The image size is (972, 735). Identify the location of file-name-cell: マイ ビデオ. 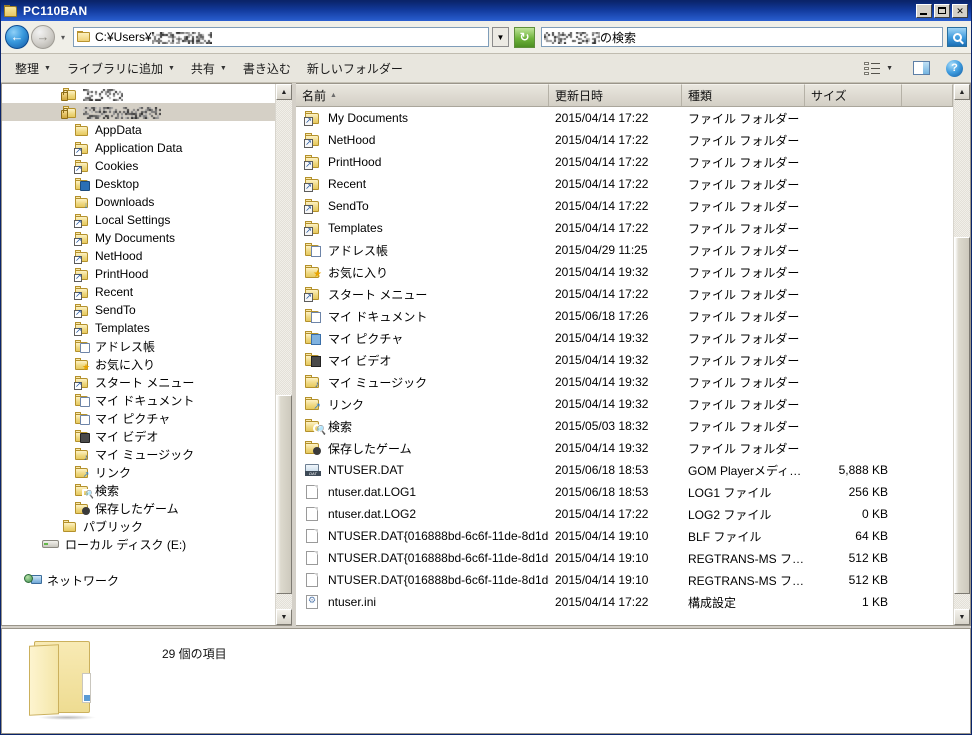
(422, 360).